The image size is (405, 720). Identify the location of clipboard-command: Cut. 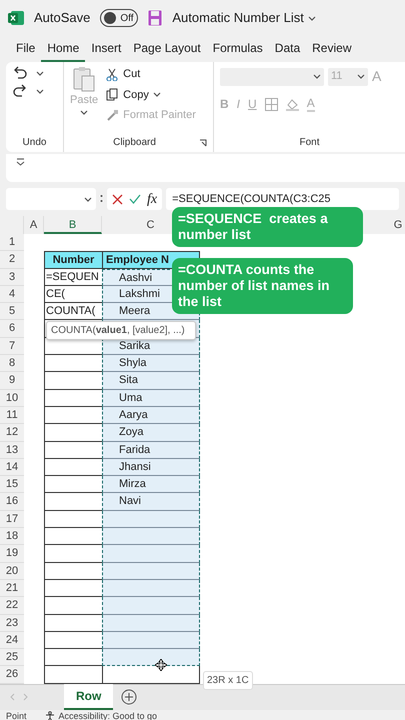
(151, 74).